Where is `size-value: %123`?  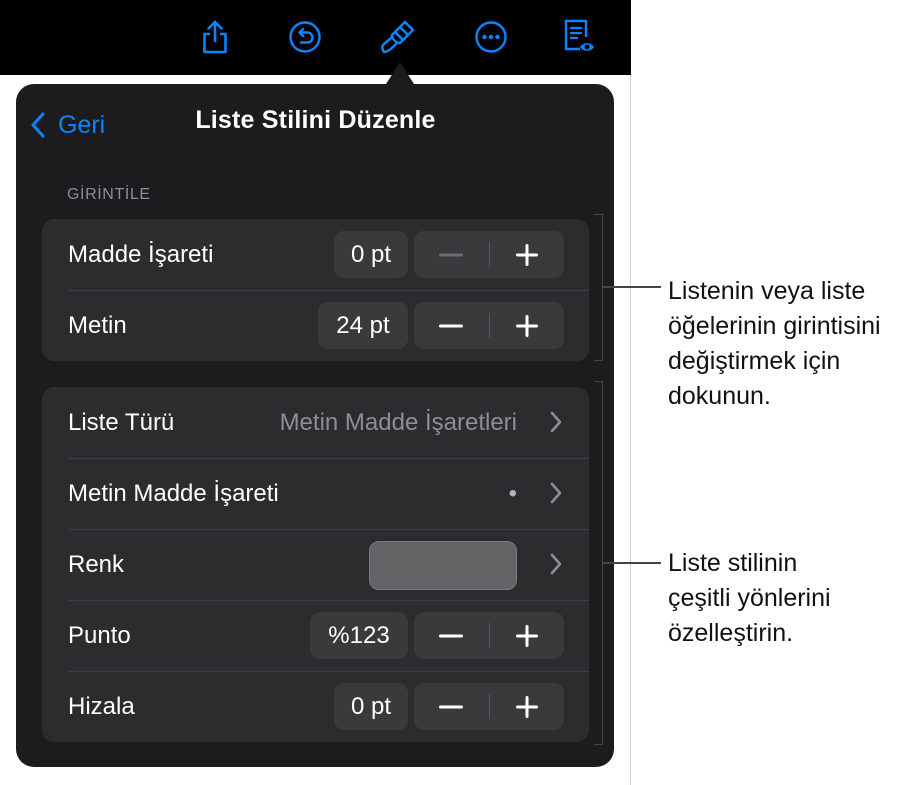
size-value: %123 is located at coordinates (359, 635).